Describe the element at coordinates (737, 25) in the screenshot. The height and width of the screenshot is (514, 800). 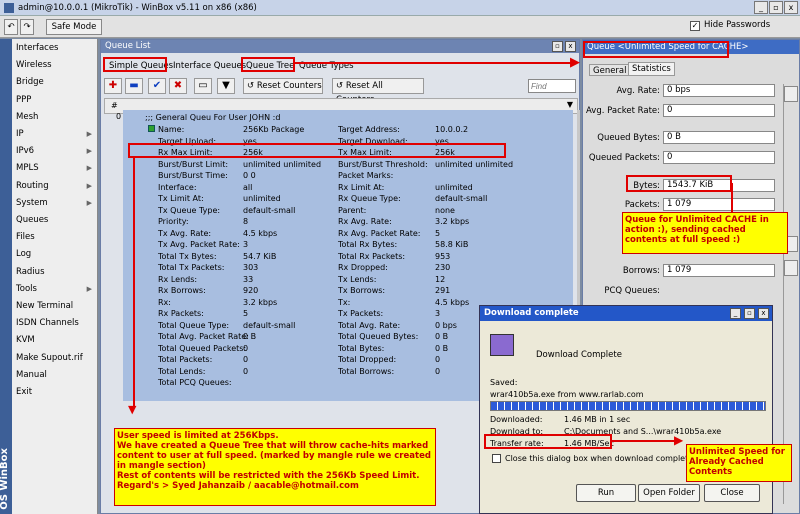
I see `hide-passwords-label: Hide Passwords` at that location.